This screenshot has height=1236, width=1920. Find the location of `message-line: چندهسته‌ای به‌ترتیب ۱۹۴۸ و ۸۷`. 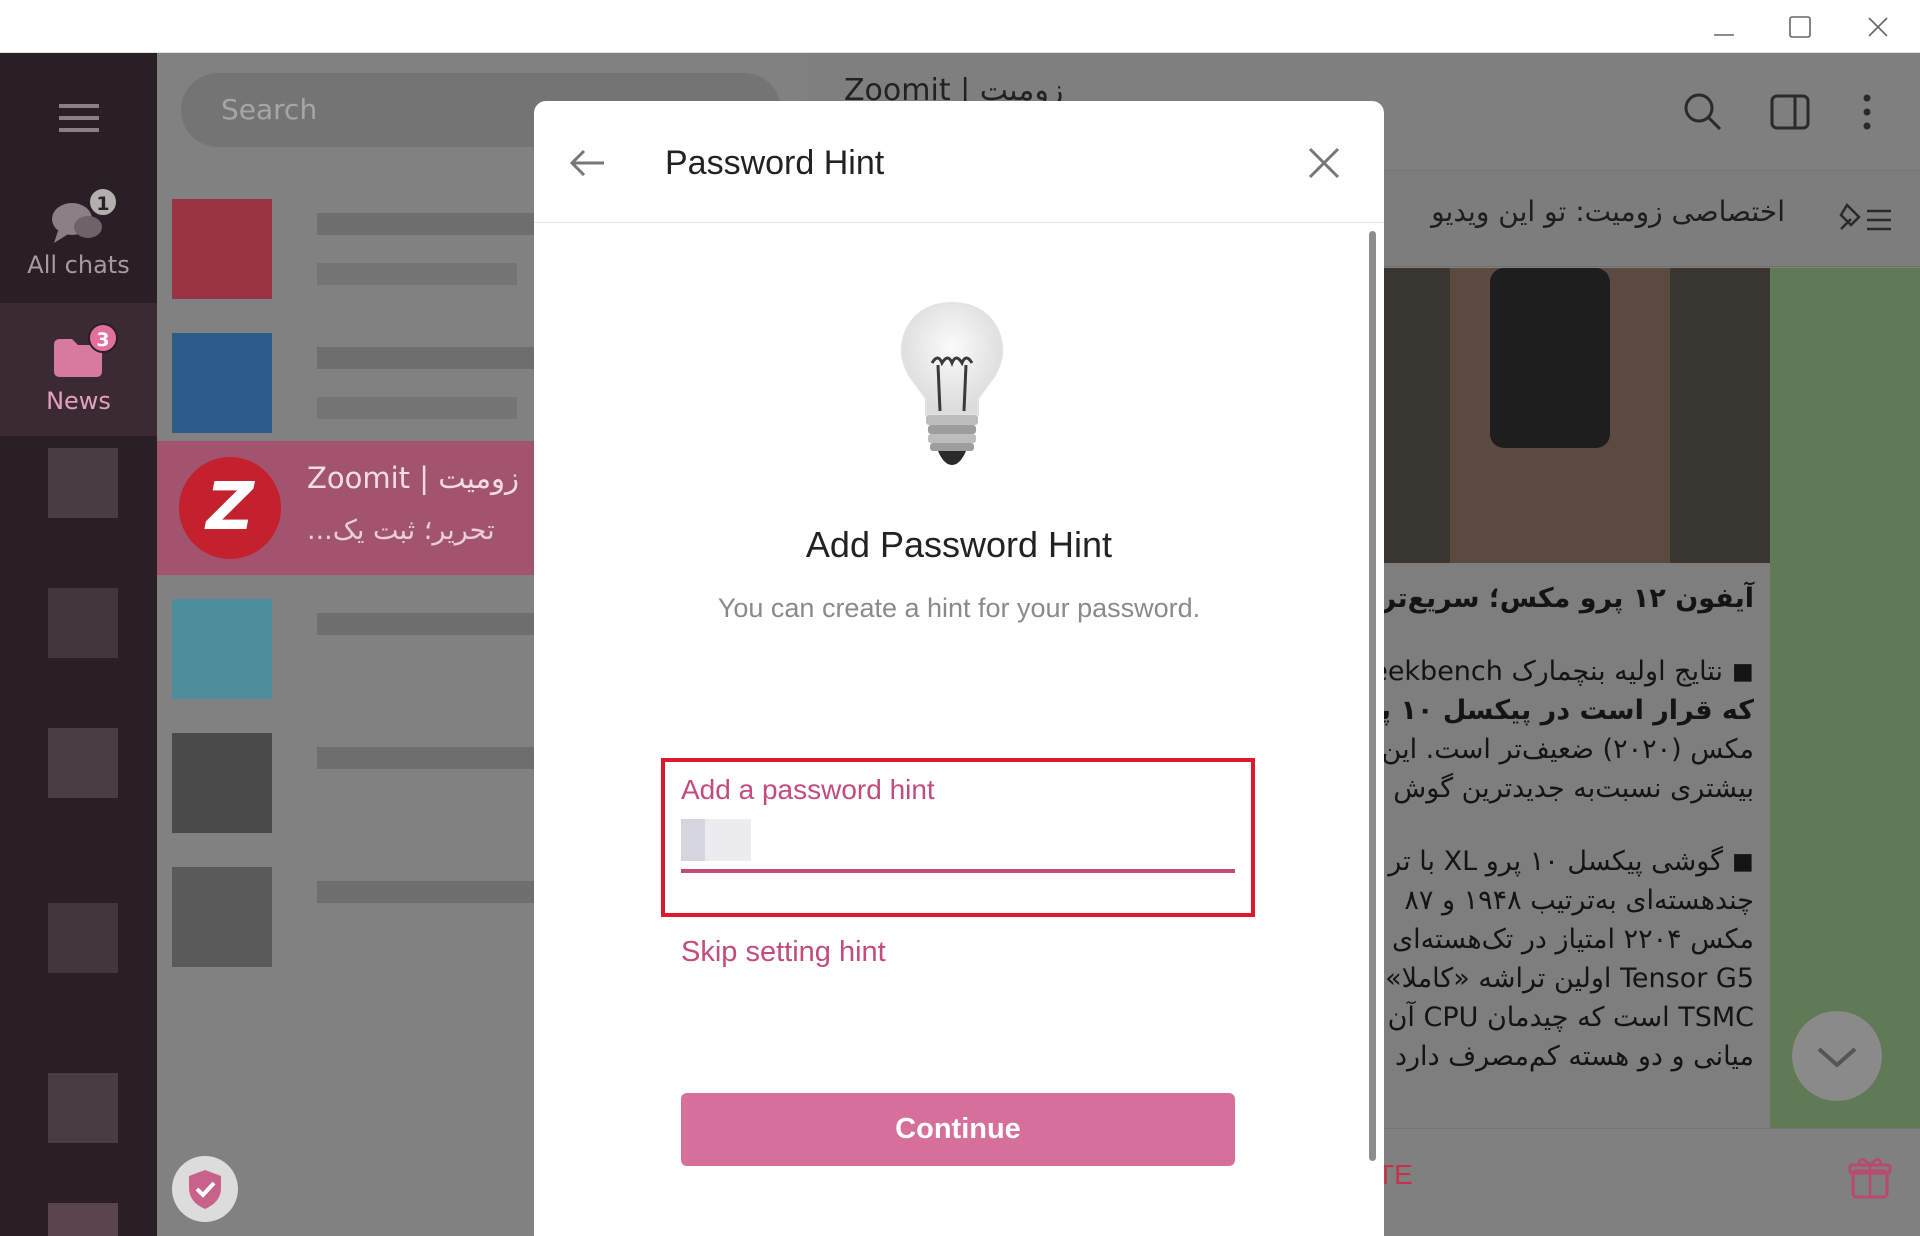

message-line: چندهسته‌ای به‌ترتیب ۱۹۴۸ و ۸۷ is located at coordinates (1579, 900).